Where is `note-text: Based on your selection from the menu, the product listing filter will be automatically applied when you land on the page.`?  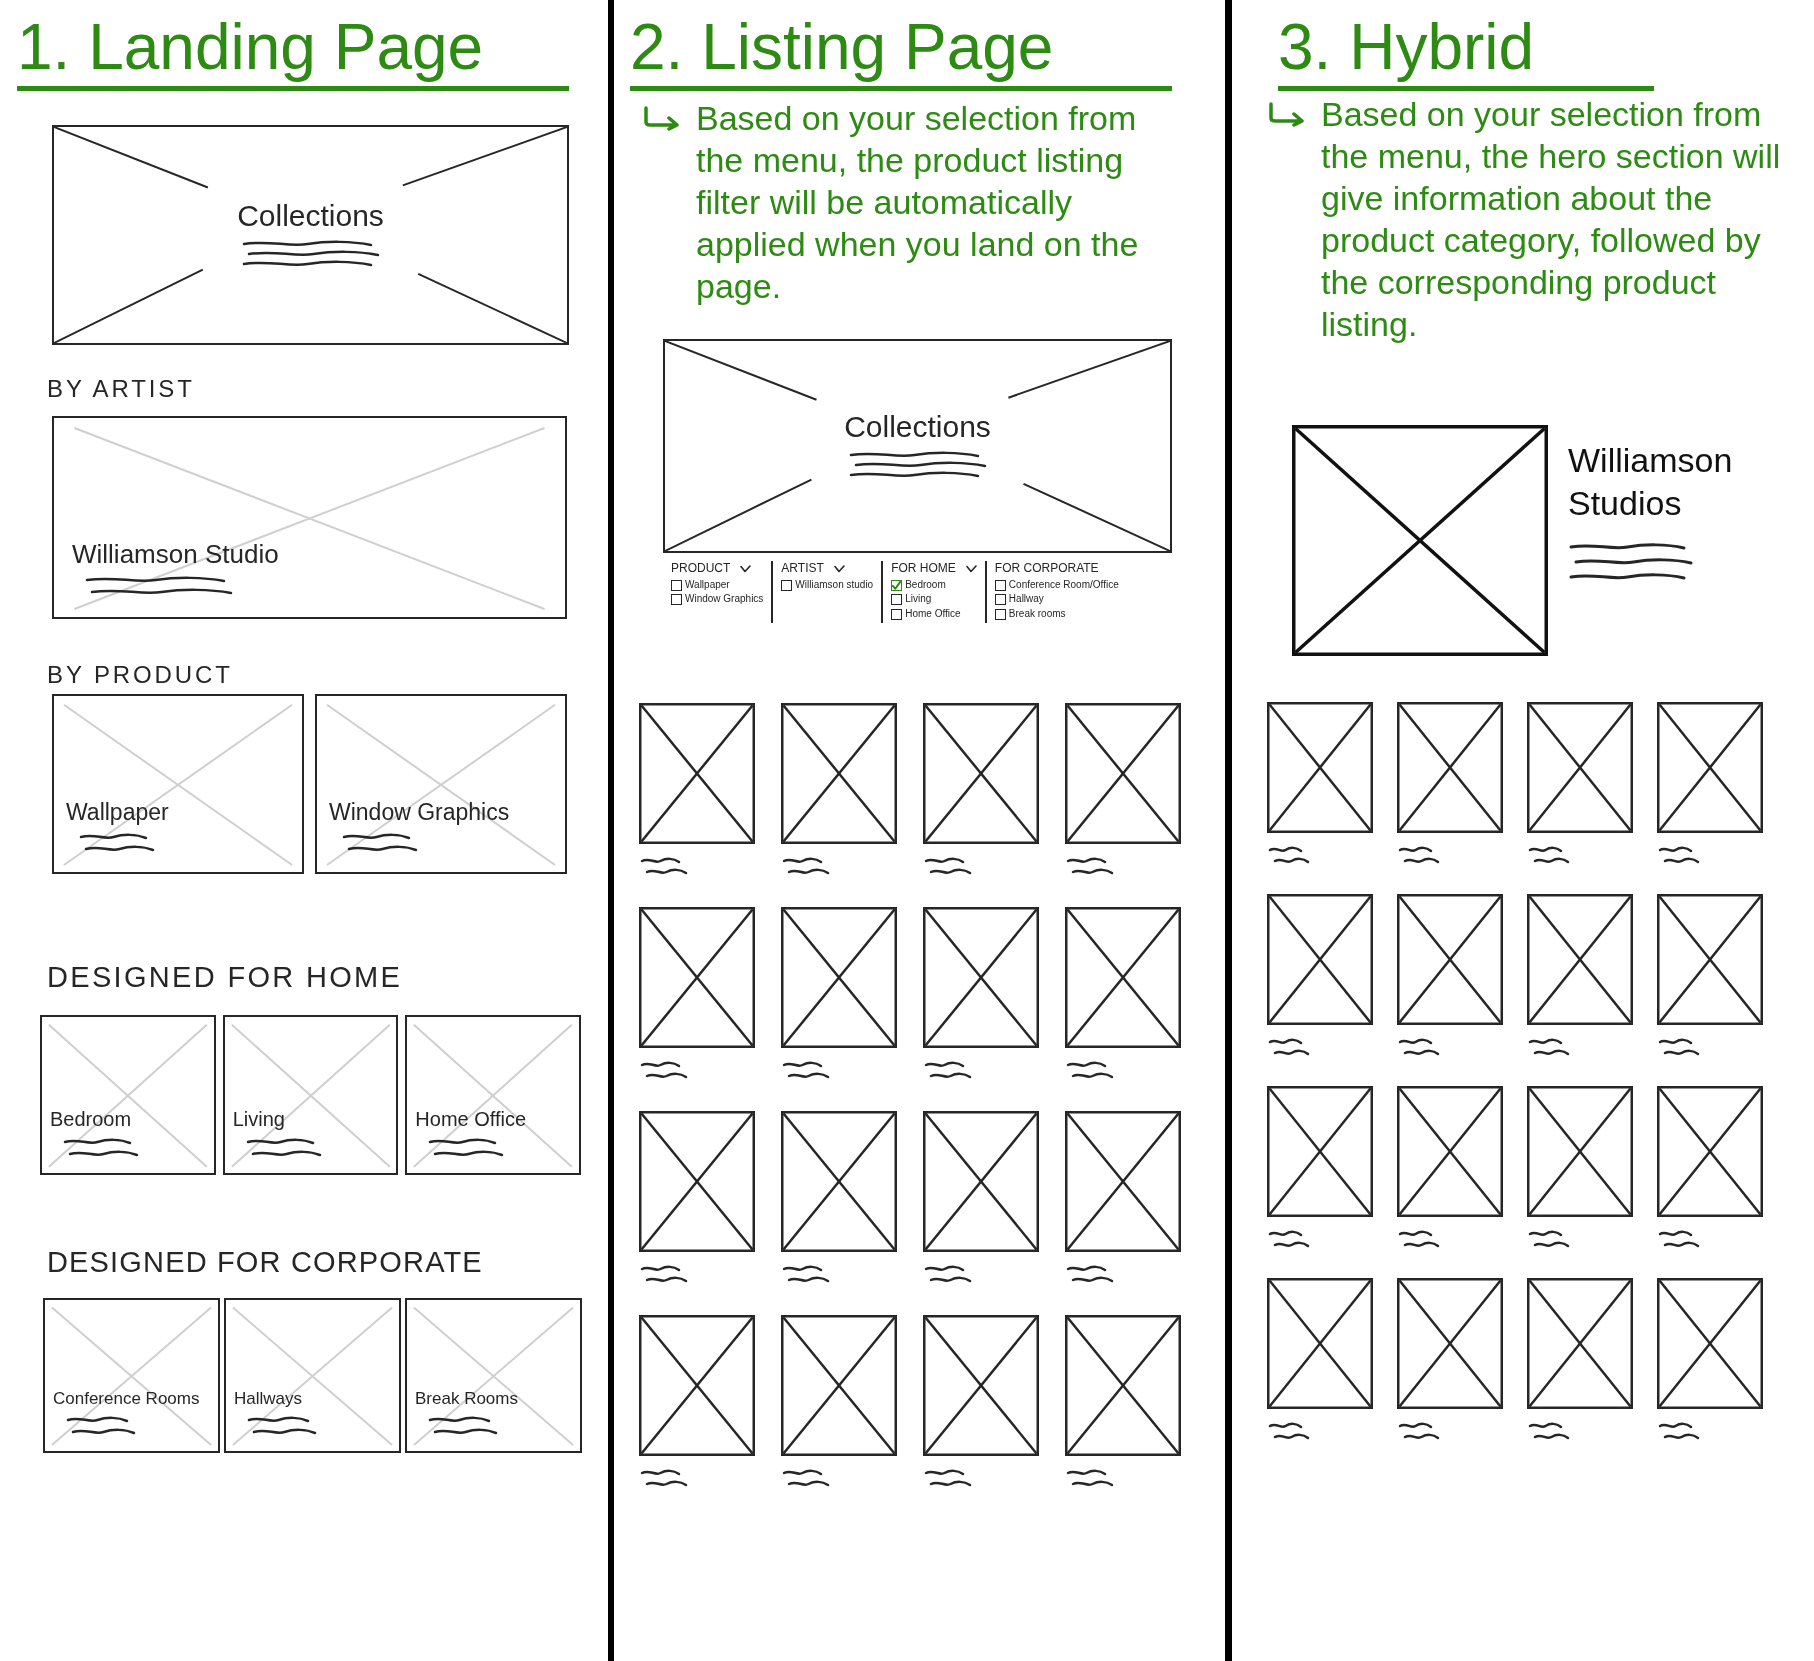
note-text: Based on your selection from the menu, the product listing filter will be automatically applied when you land on the page. is located at coordinates (918, 203).